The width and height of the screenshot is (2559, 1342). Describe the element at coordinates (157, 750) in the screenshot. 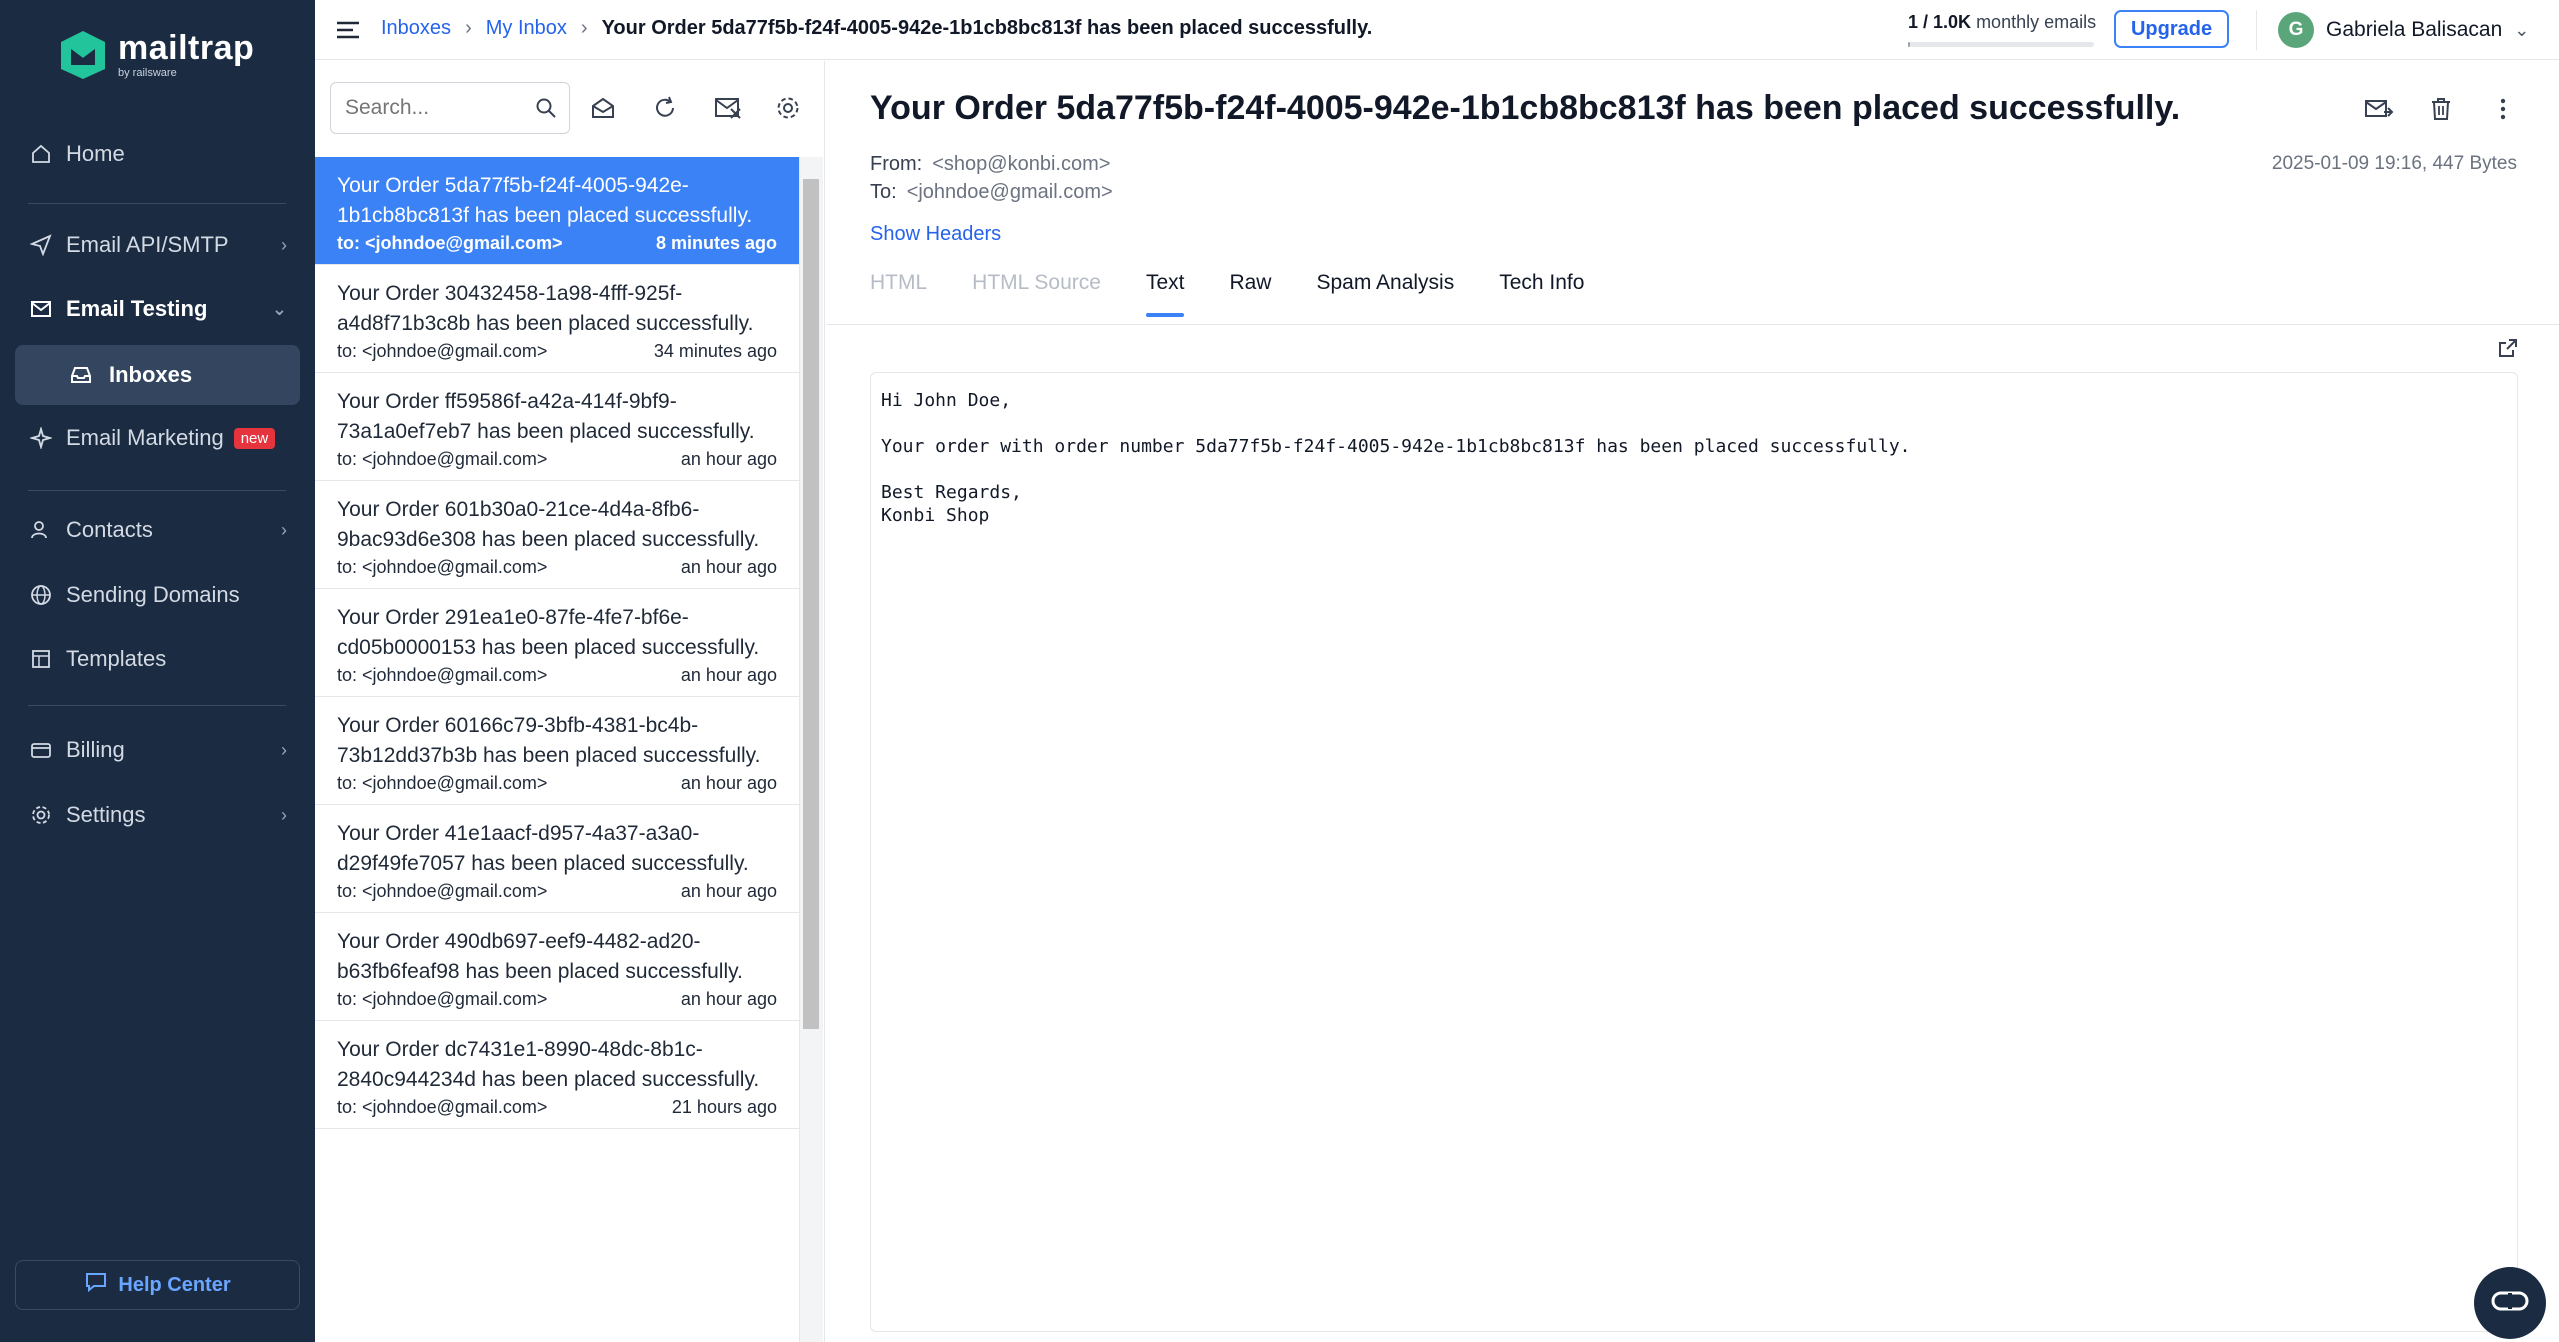

I see `sidebar-item-billing: Billing ›` at that location.